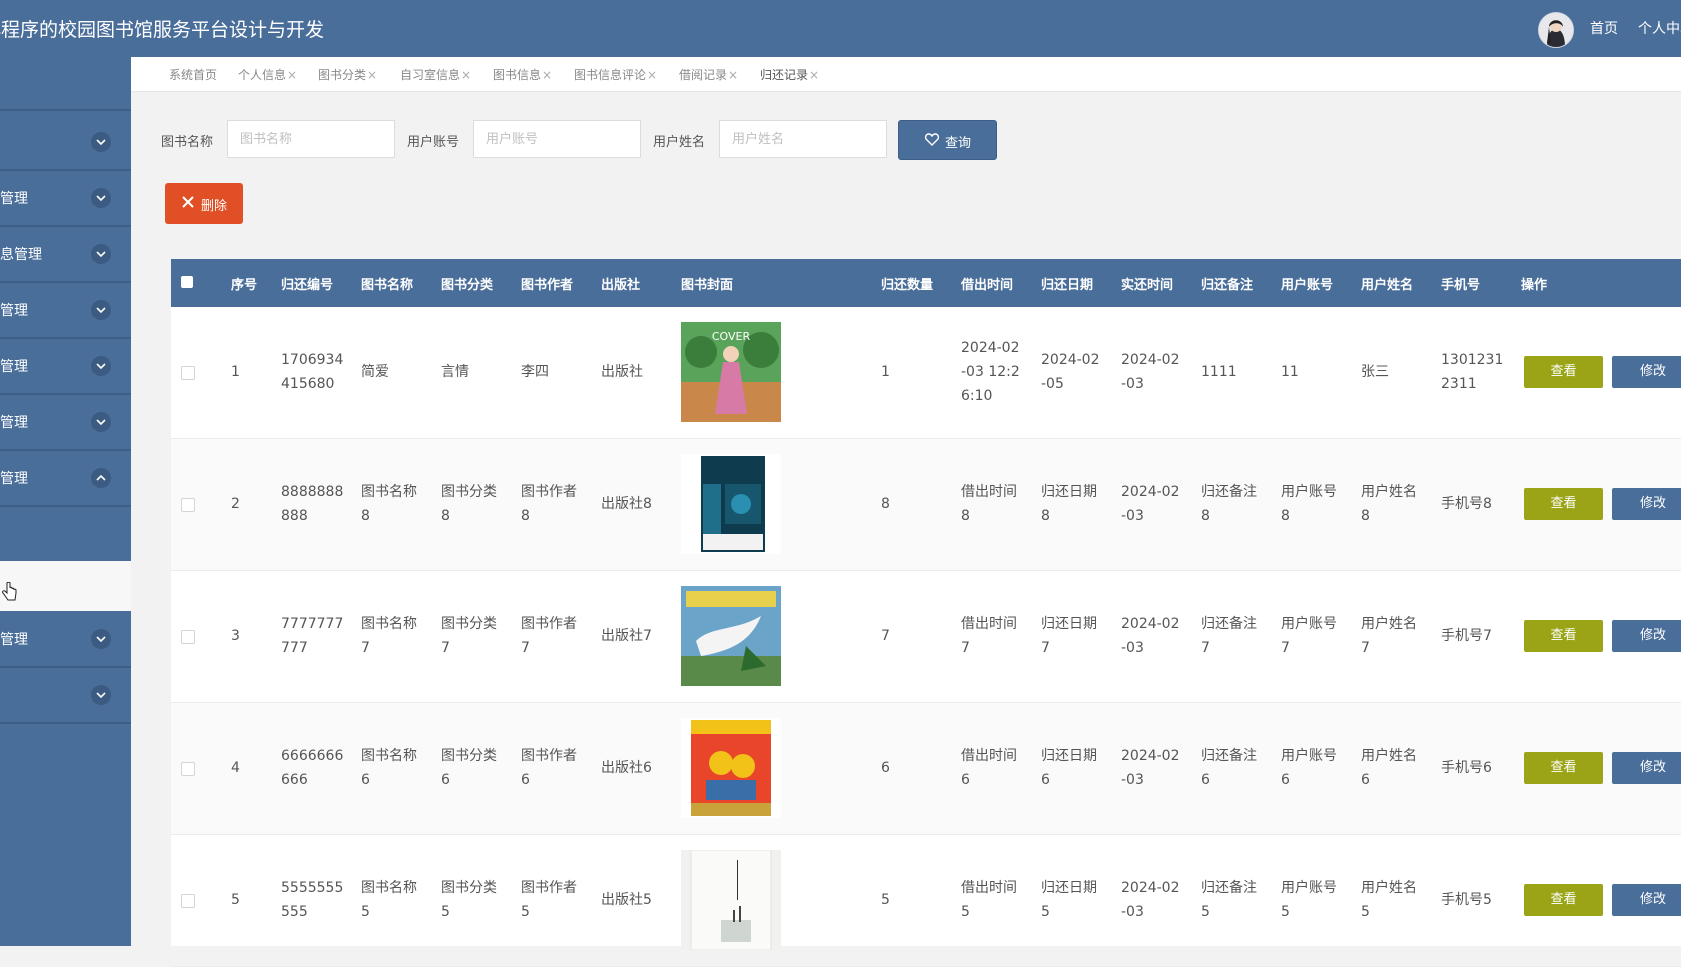  I want to click on tab-book-comments: 图书信息评论×, so click(615, 74).